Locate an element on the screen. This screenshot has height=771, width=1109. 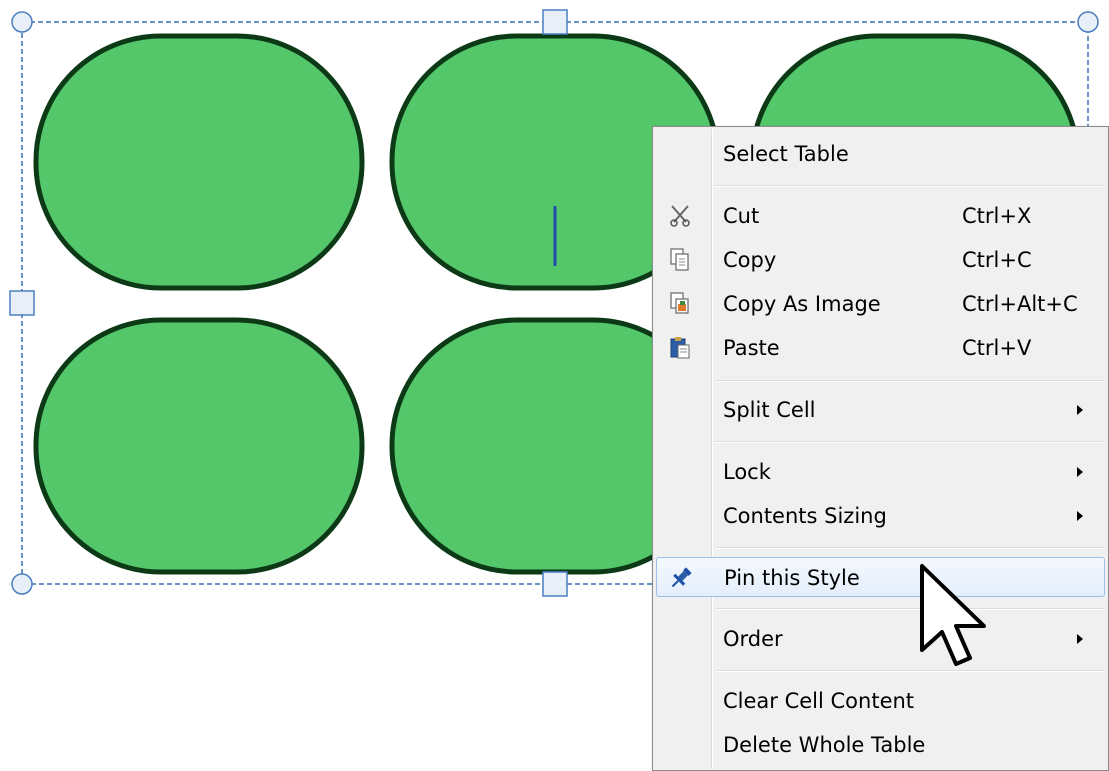
menu-item-copy-as-image: Copy As Image Ctrl+Alt+C is located at coordinates (880, 304).